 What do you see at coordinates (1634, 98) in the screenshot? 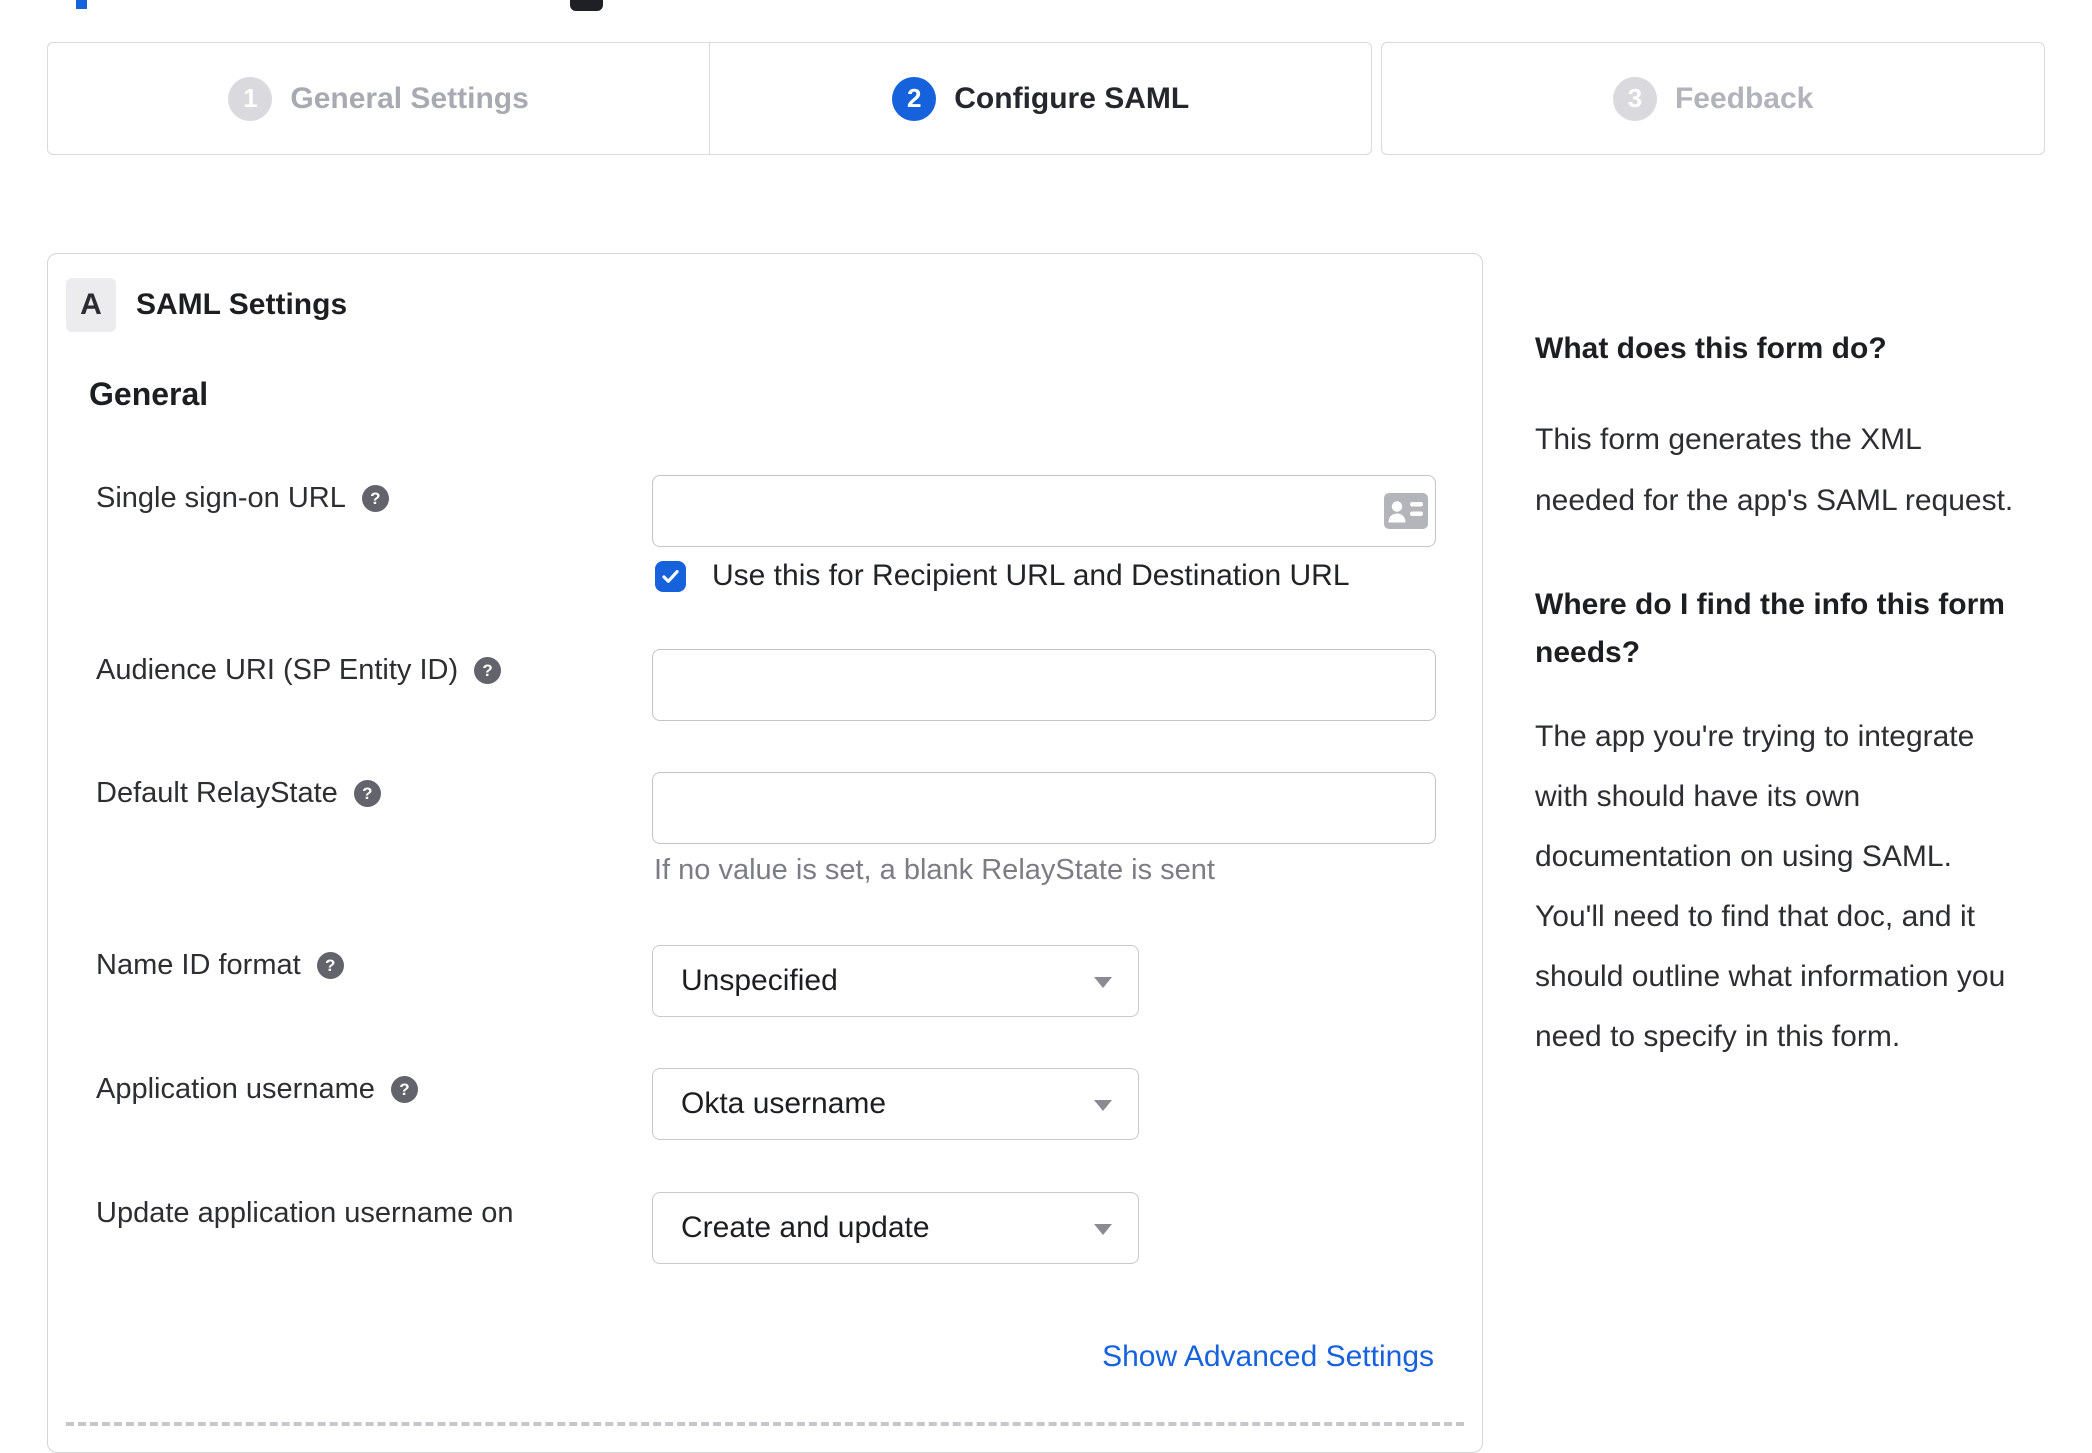
I see `step-3-number-badge: 3` at bounding box center [1634, 98].